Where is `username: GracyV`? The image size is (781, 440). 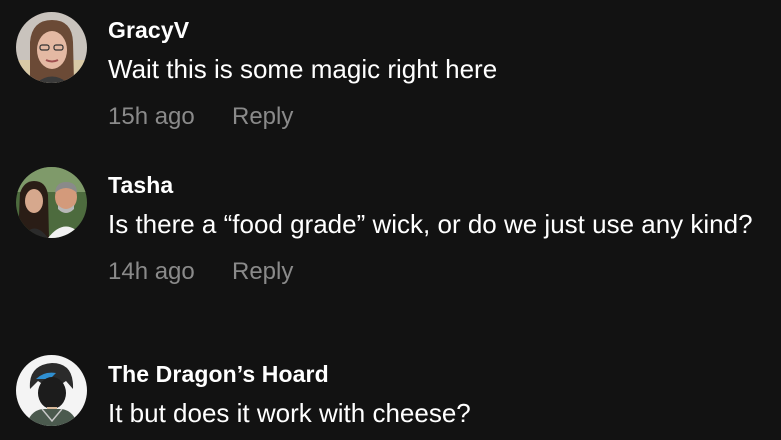
username: GracyV is located at coordinates (437, 30).